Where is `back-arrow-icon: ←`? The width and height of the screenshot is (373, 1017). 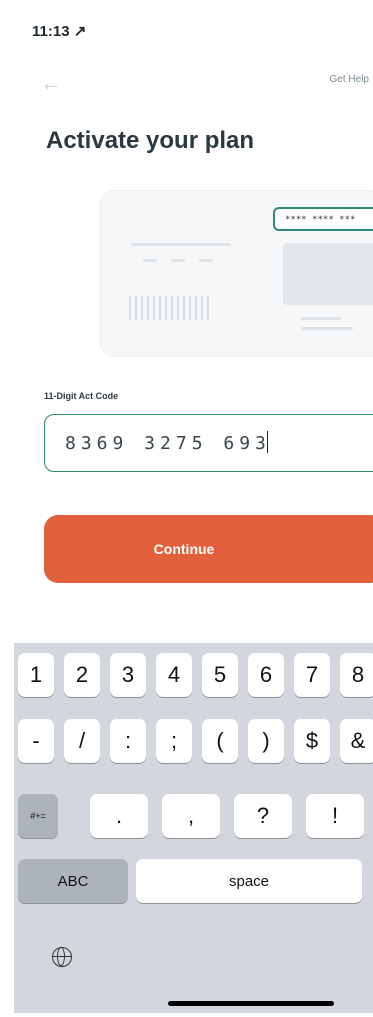 back-arrow-icon: ← is located at coordinates (51, 83).